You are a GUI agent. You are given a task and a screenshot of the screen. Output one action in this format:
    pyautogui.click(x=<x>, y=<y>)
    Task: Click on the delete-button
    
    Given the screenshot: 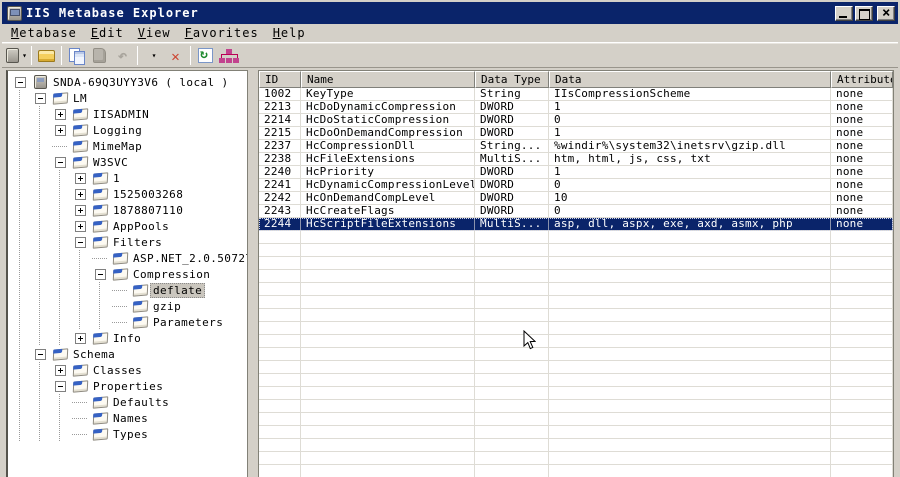 What is the action you would take?
    pyautogui.click(x=175, y=56)
    